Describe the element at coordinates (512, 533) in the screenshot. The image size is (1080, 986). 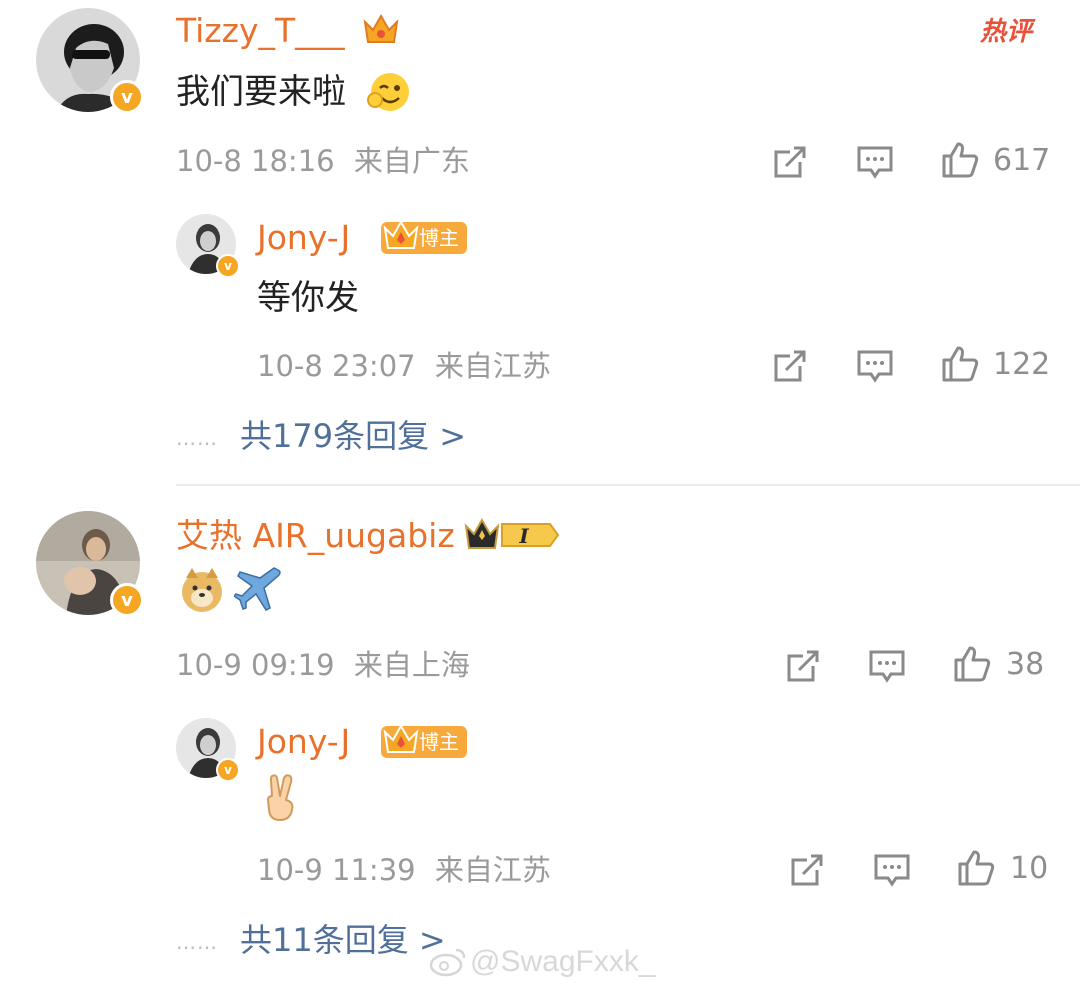
I see `vip-level-badge-icon: I` at that location.